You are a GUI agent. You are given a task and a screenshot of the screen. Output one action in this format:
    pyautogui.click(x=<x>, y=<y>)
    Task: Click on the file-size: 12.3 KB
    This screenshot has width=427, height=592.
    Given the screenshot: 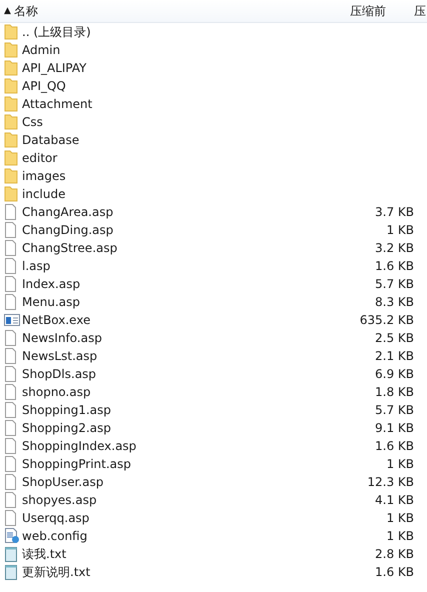 What is the action you would take?
    pyautogui.click(x=390, y=482)
    